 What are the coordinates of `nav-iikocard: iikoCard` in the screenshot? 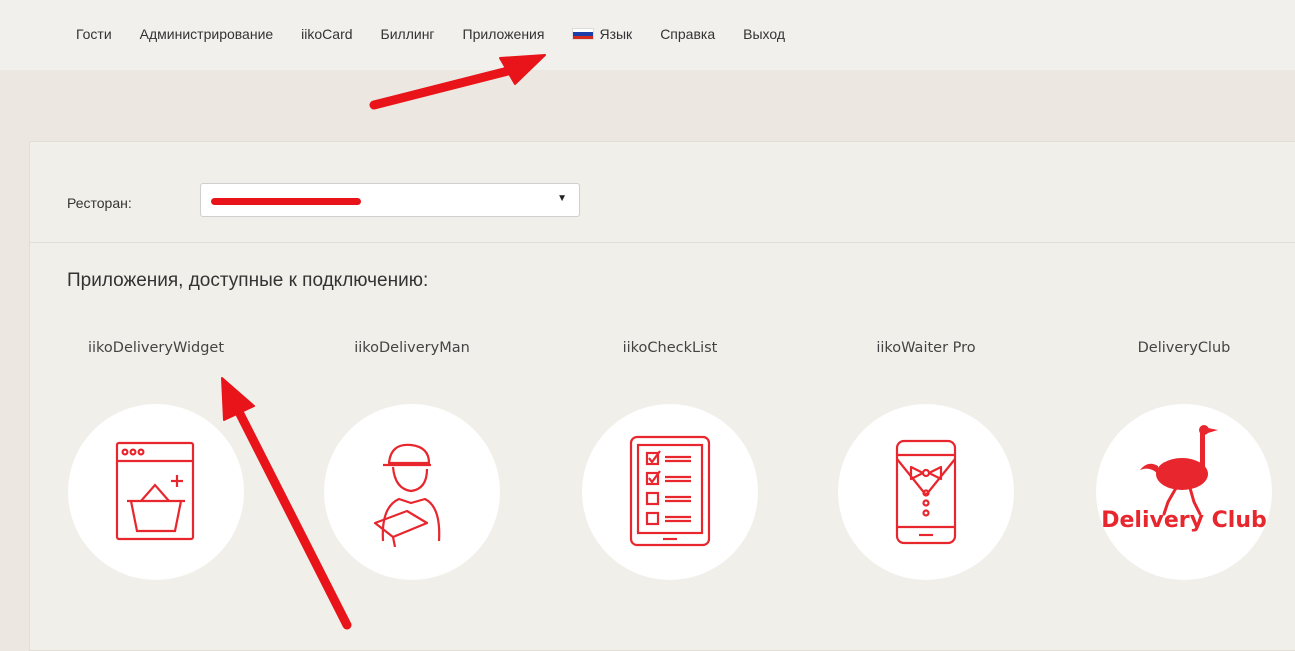 It's located at (326, 34).